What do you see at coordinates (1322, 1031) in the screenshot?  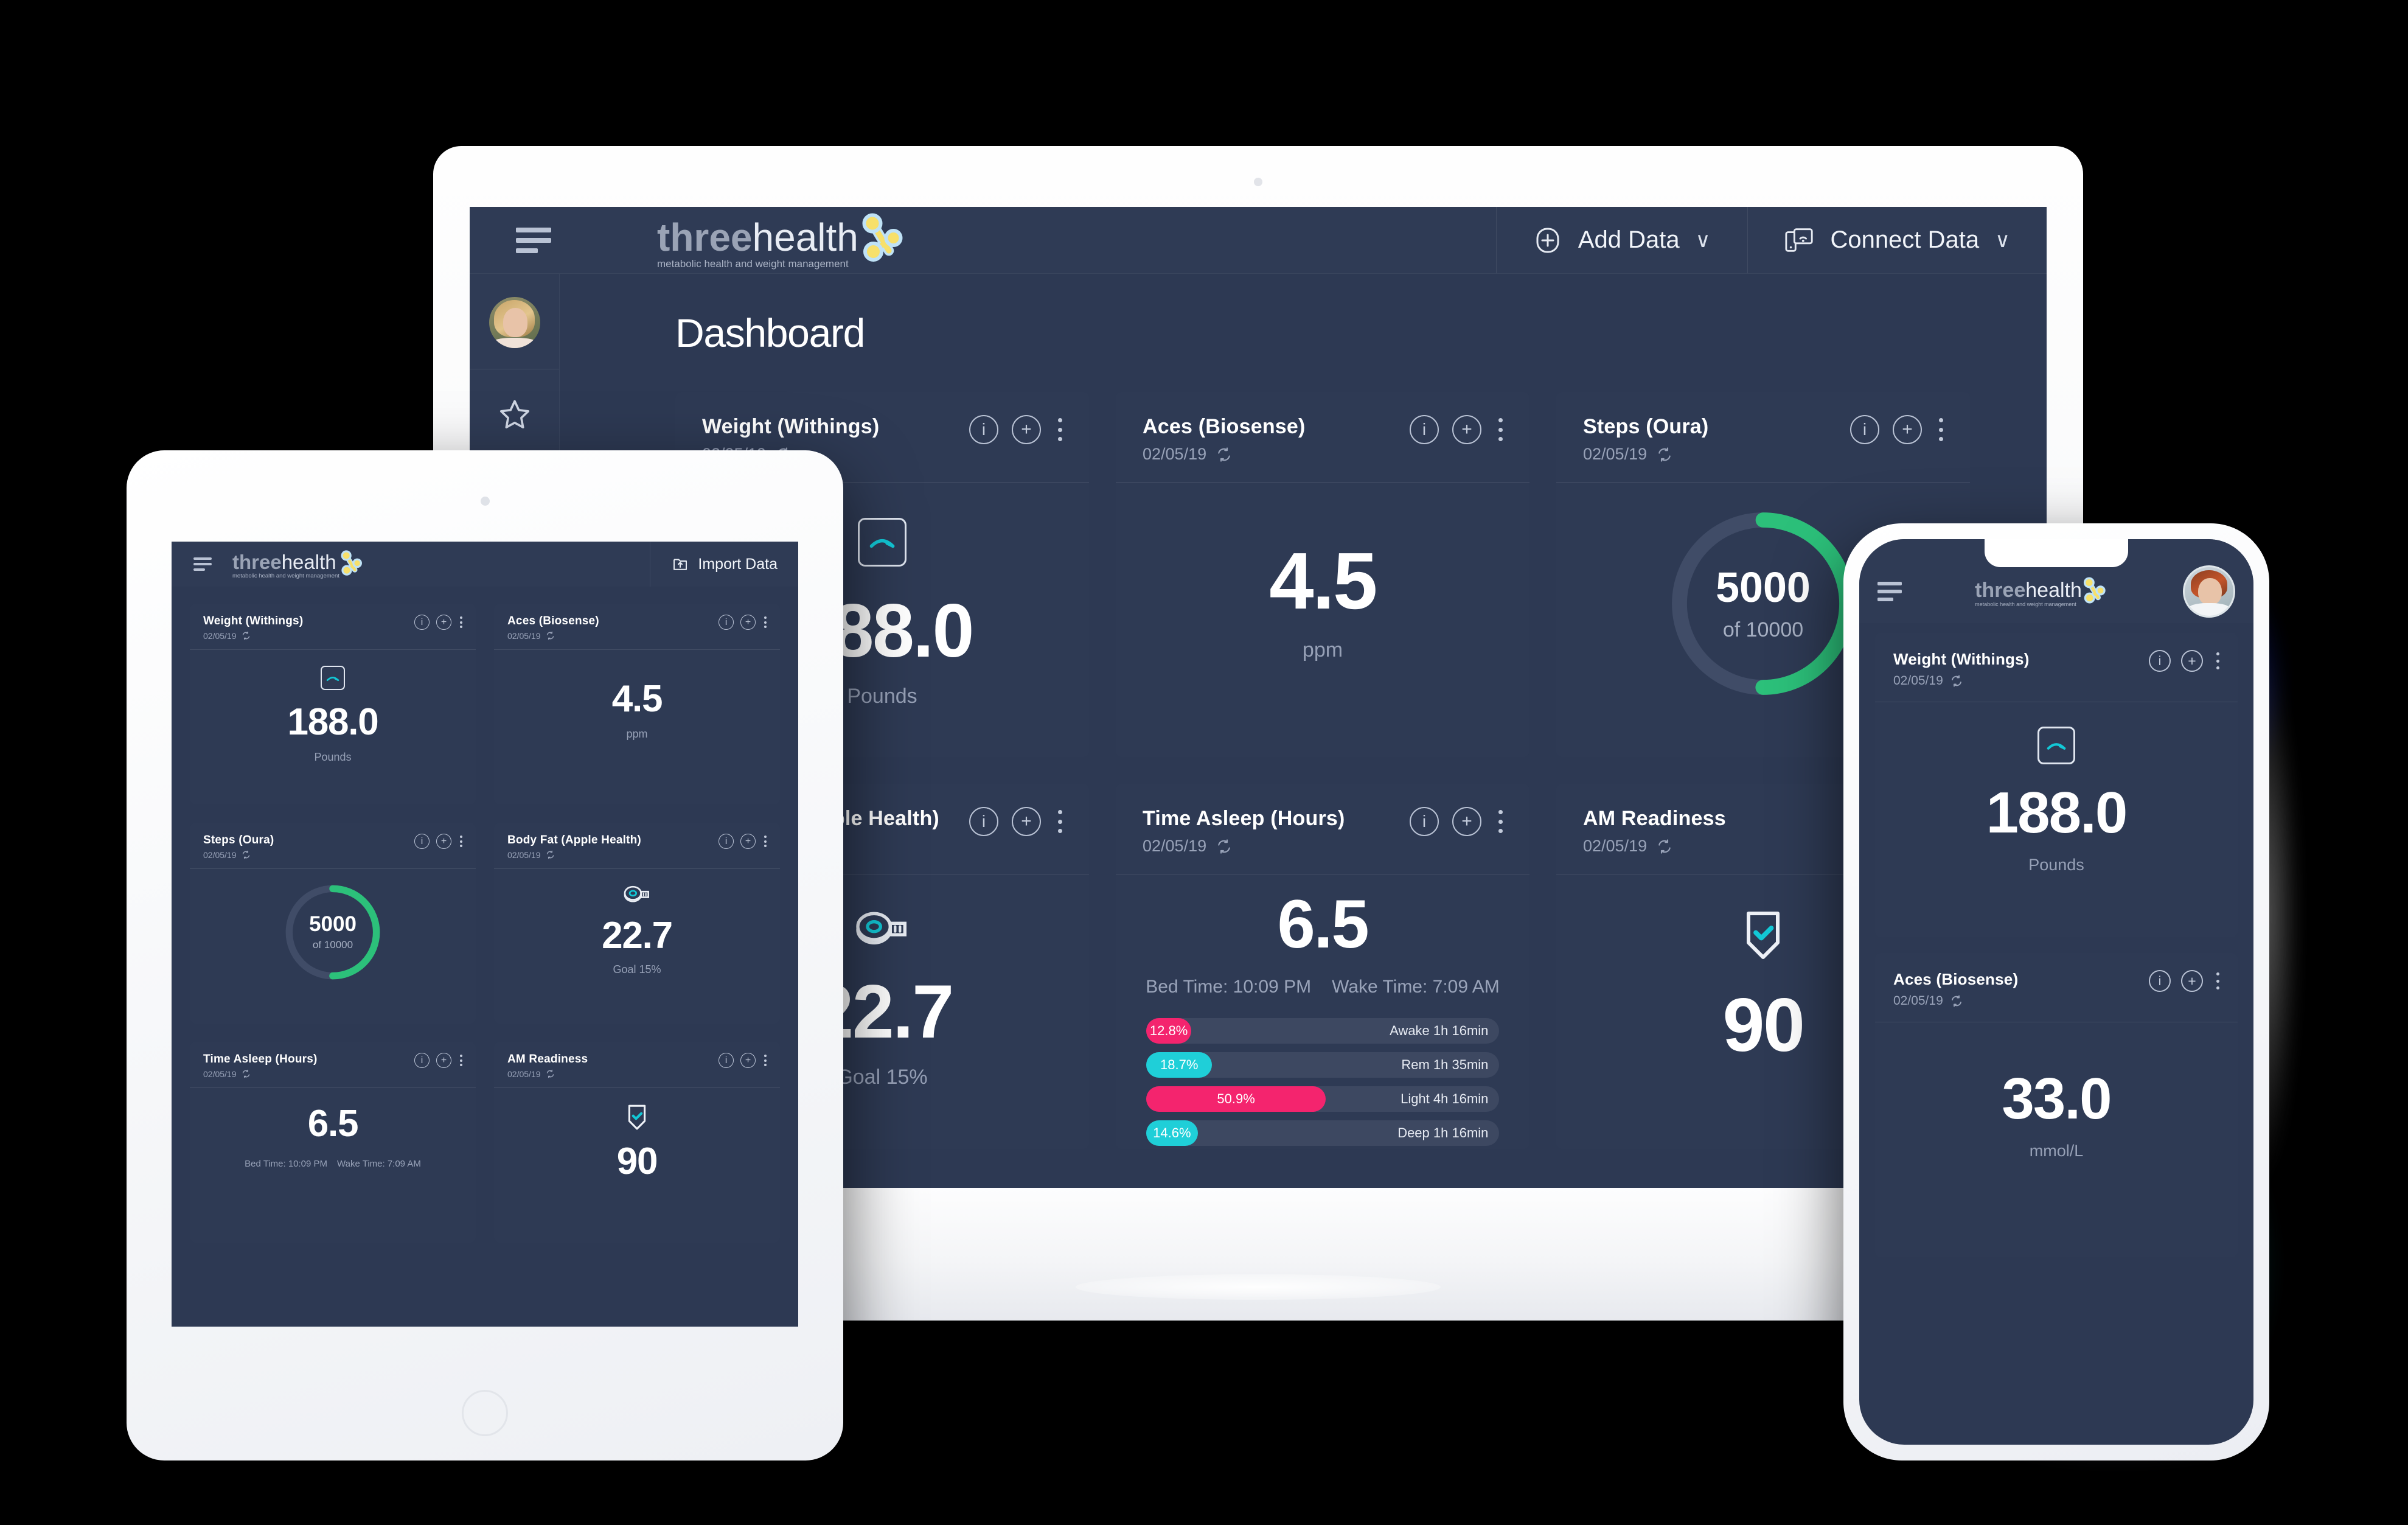 I see `sleep-stage-row: 12.8% Awake 1h 16min` at bounding box center [1322, 1031].